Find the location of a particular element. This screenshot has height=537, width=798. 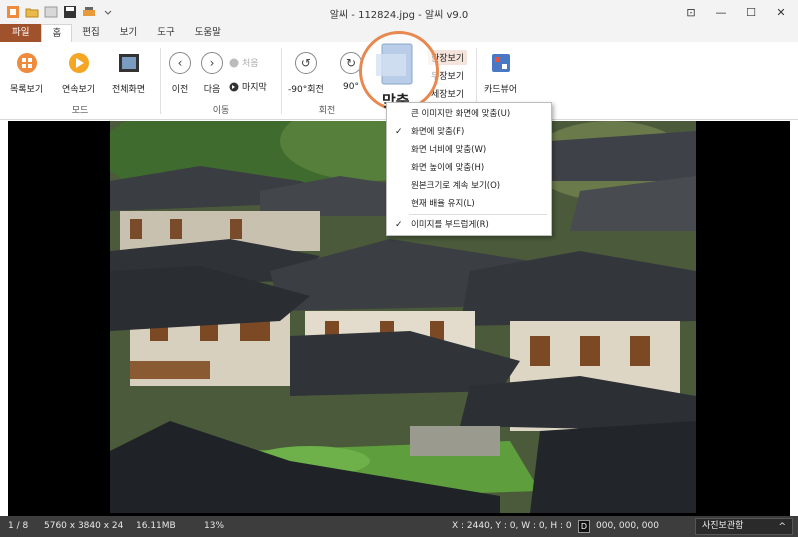

close-button: ✕ is located at coordinates (781, 12).